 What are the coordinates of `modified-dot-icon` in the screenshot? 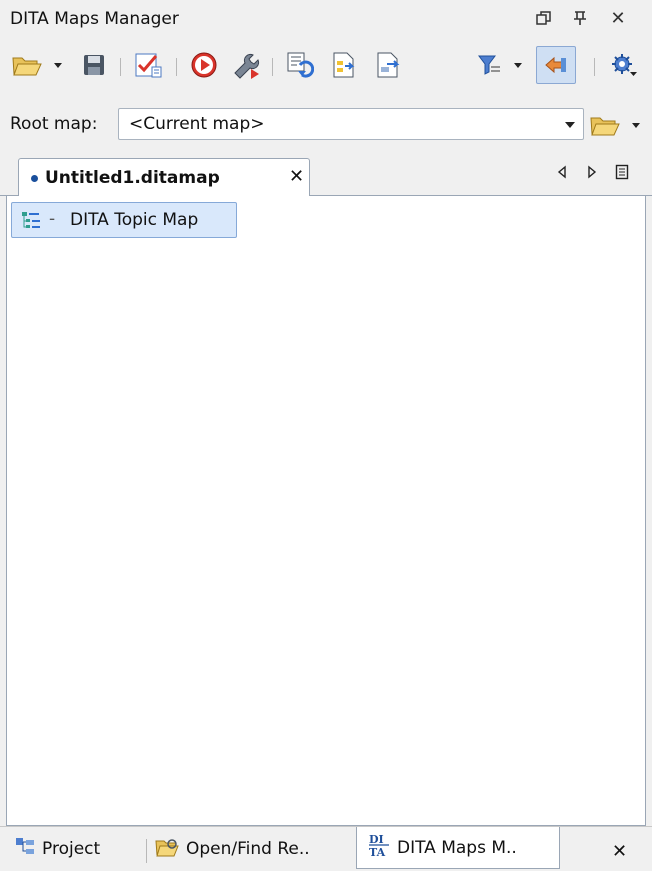 It's located at (34, 178).